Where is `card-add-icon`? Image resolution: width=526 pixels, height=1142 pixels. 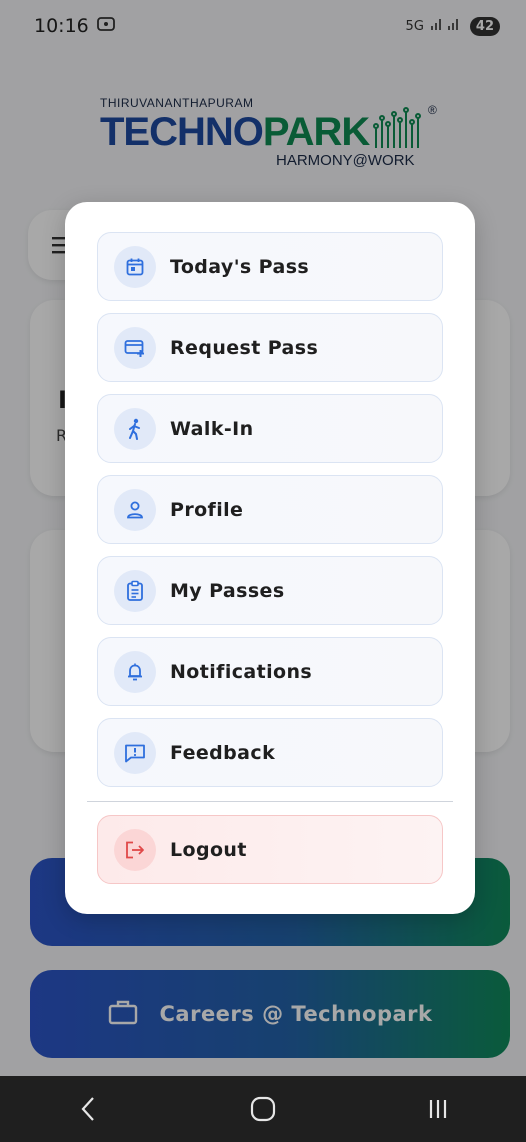
card-add-icon is located at coordinates (135, 347).